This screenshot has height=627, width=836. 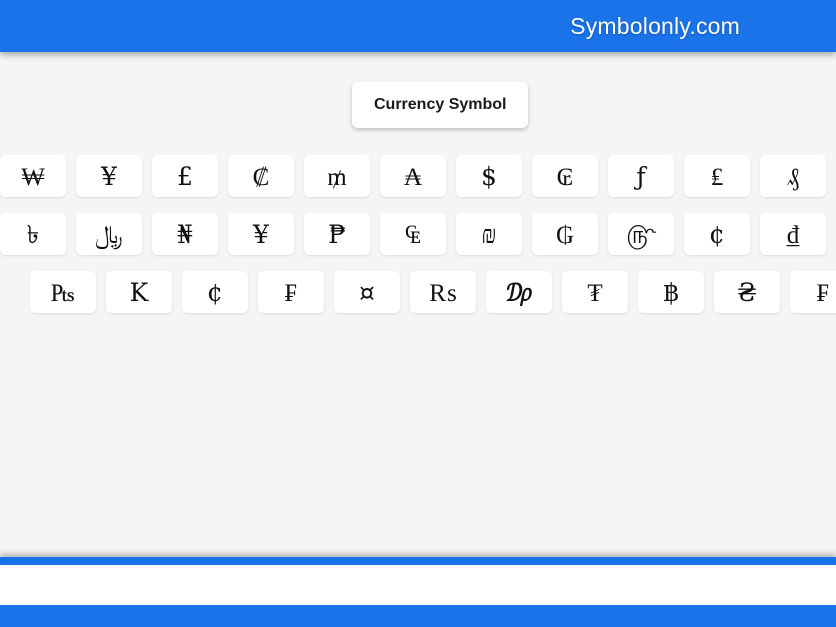 I want to click on rupee-sign-glyph: ₨, so click(x=443, y=292).